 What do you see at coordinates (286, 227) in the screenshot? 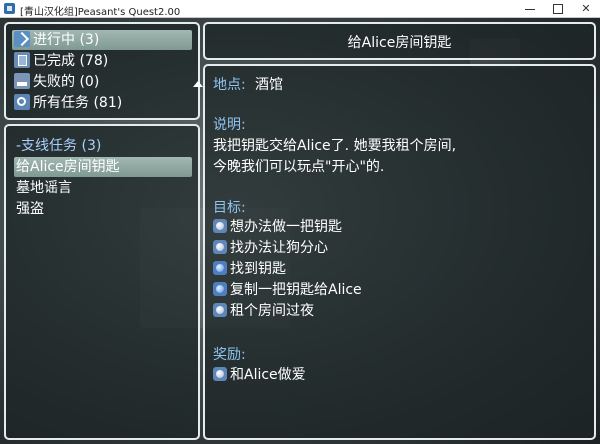
I see `objective-text: 想办法做一把钥匙` at bounding box center [286, 227].